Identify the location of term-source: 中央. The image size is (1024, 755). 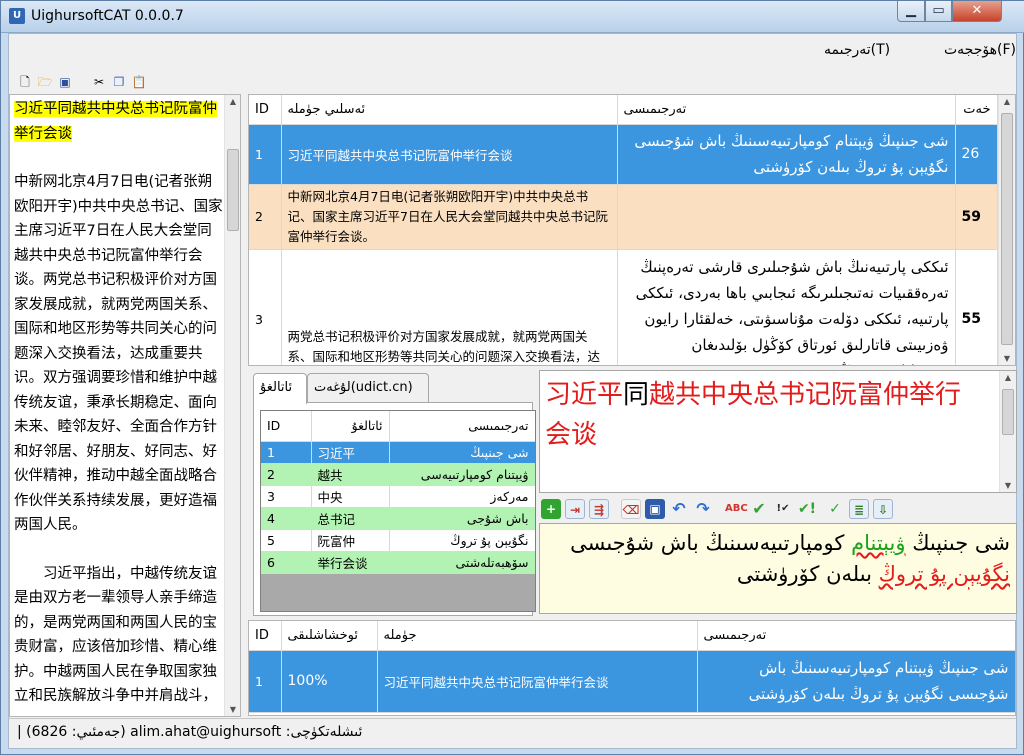
(350, 496).